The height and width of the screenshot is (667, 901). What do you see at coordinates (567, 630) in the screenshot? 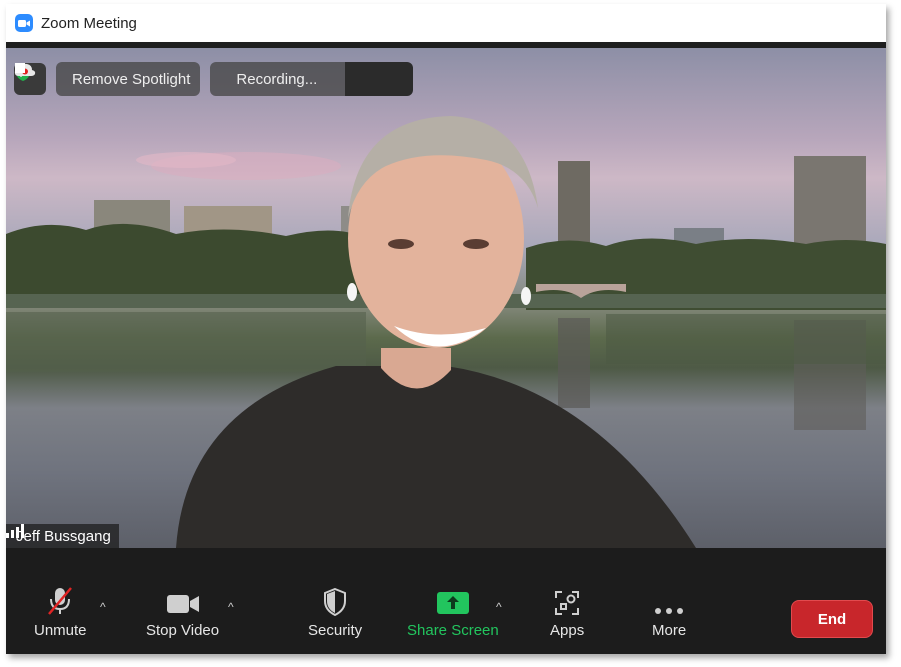
I see `apps-label: Apps` at bounding box center [567, 630].